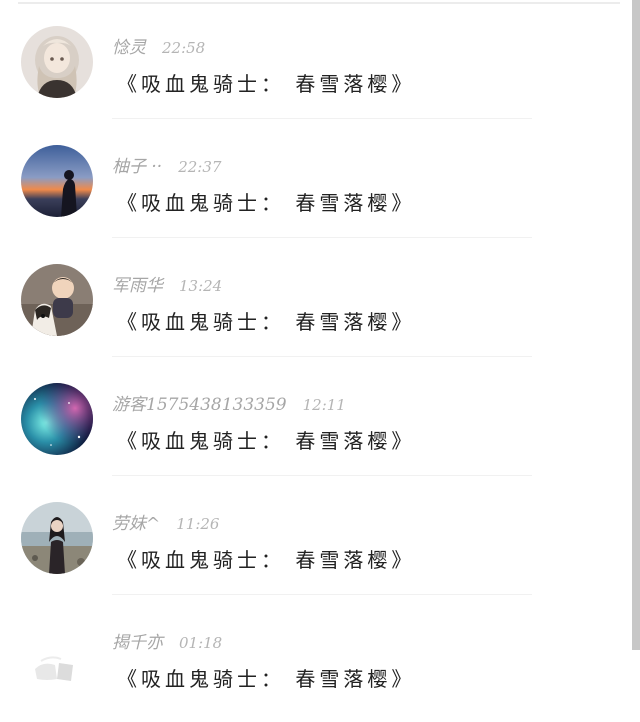 The height and width of the screenshot is (722, 640). Describe the element at coordinates (184, 48) in the screenshot. I see `timestamp: 22:58` at that location.